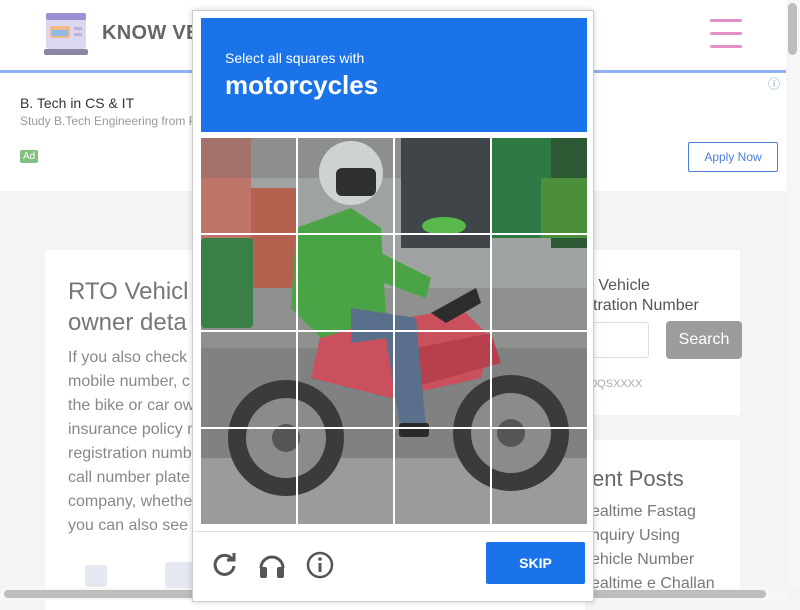  What do you see at coordinates (302, 85) in the screenshot?
I see `captcha-target-object: motorcycles` at bounding box center [302, 85].